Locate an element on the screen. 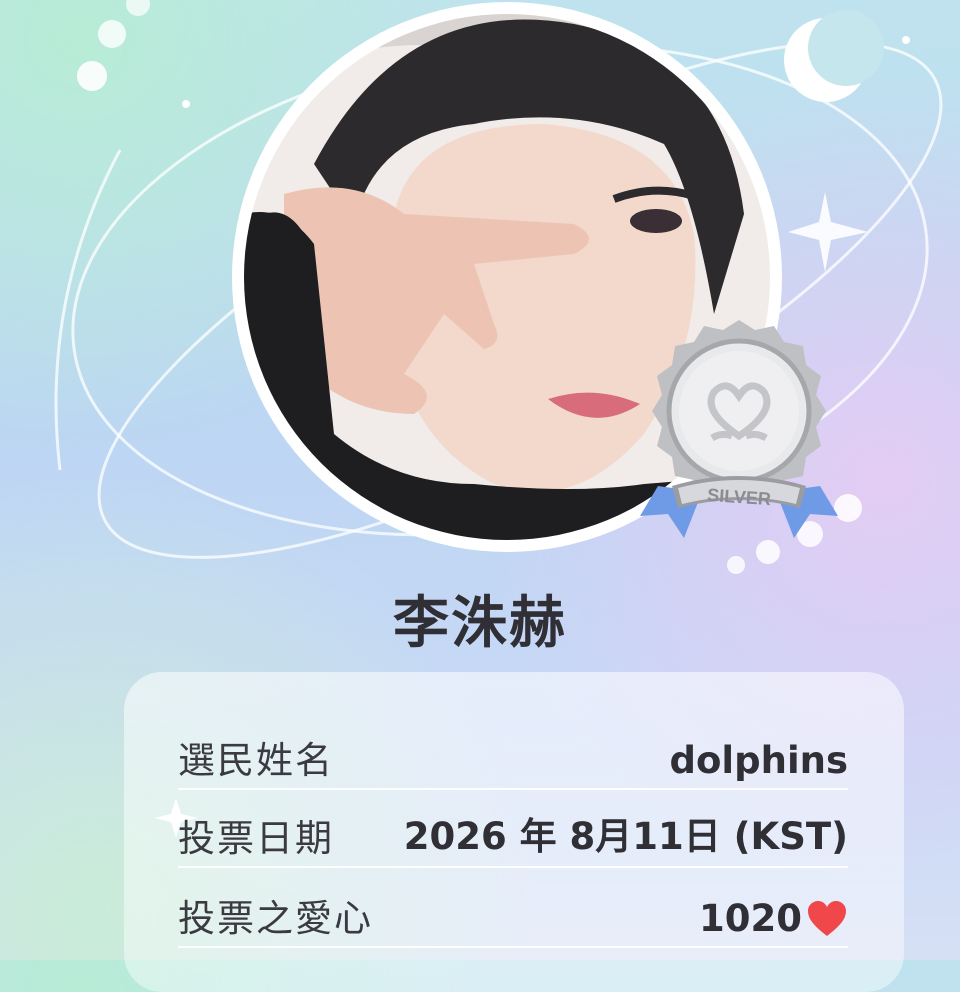 This screenshot has height=992, width=960. voter-name-row: 選民姓名 dolphins is located at coordinates (513, 759).